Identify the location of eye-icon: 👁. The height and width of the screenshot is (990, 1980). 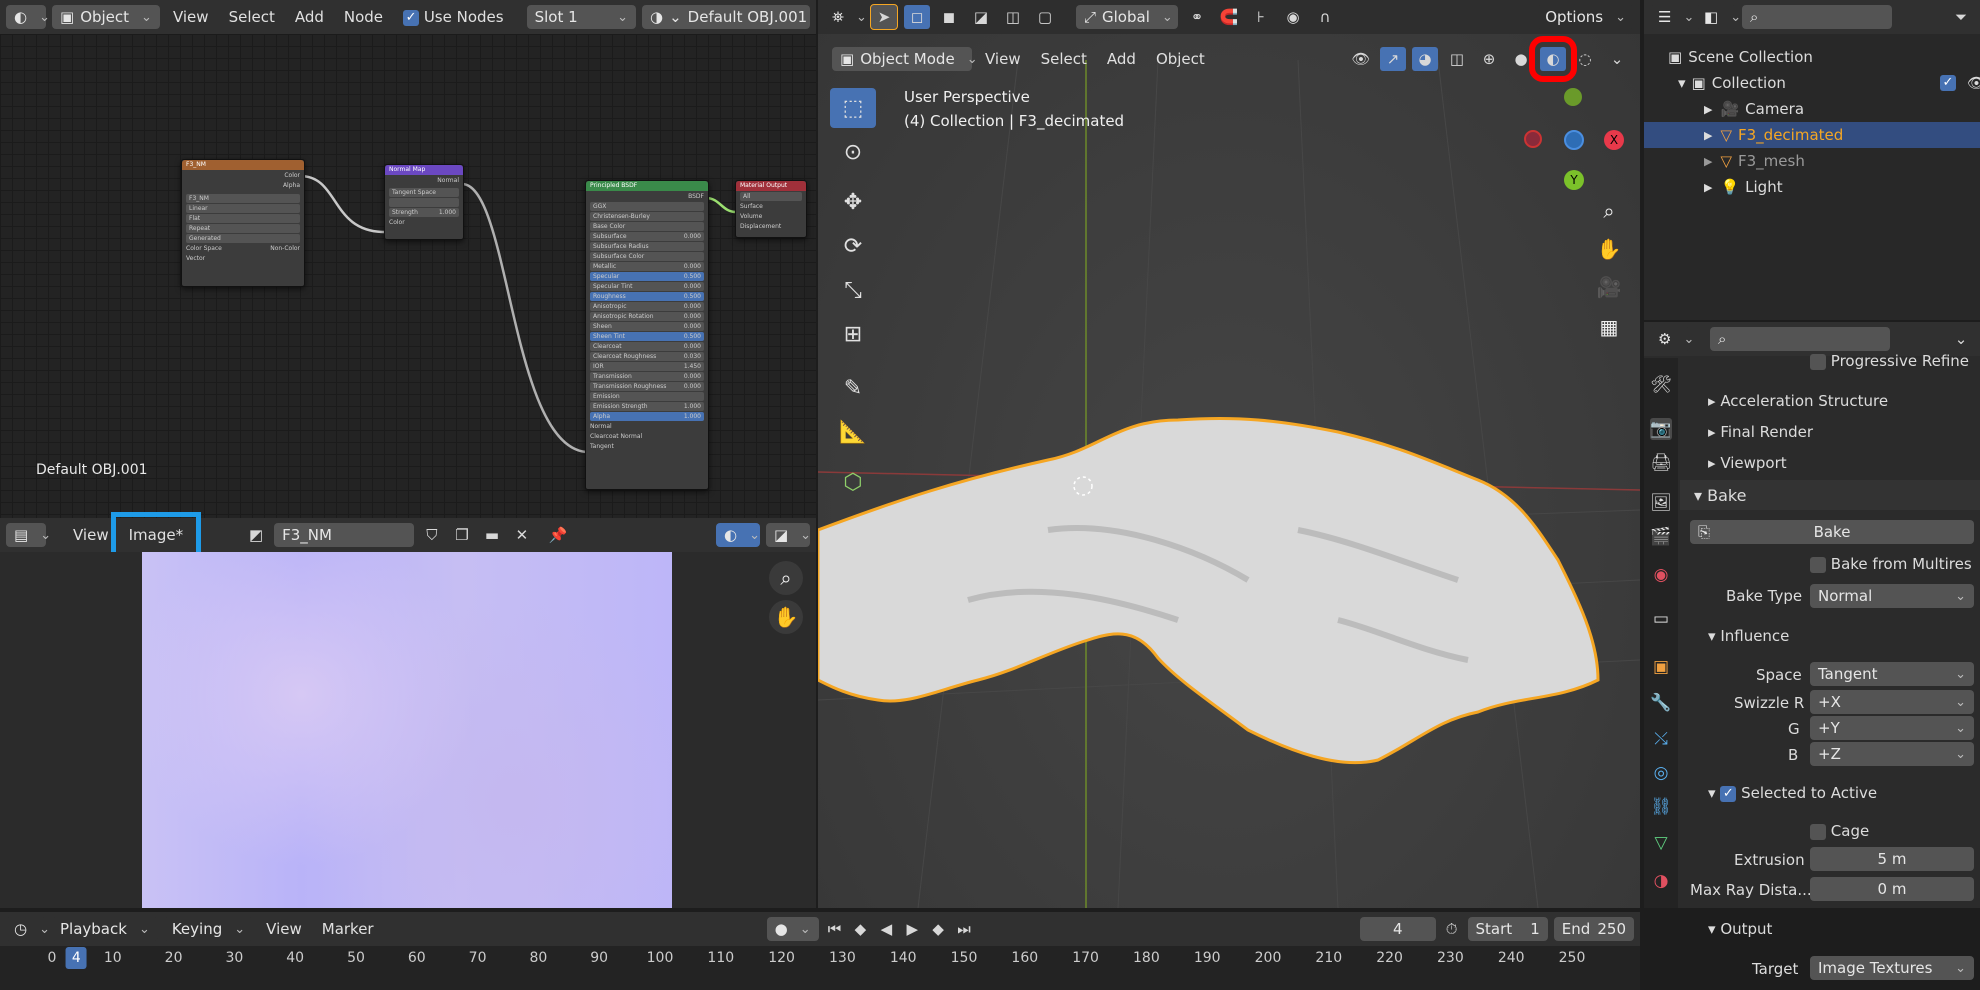
(1973, 83).